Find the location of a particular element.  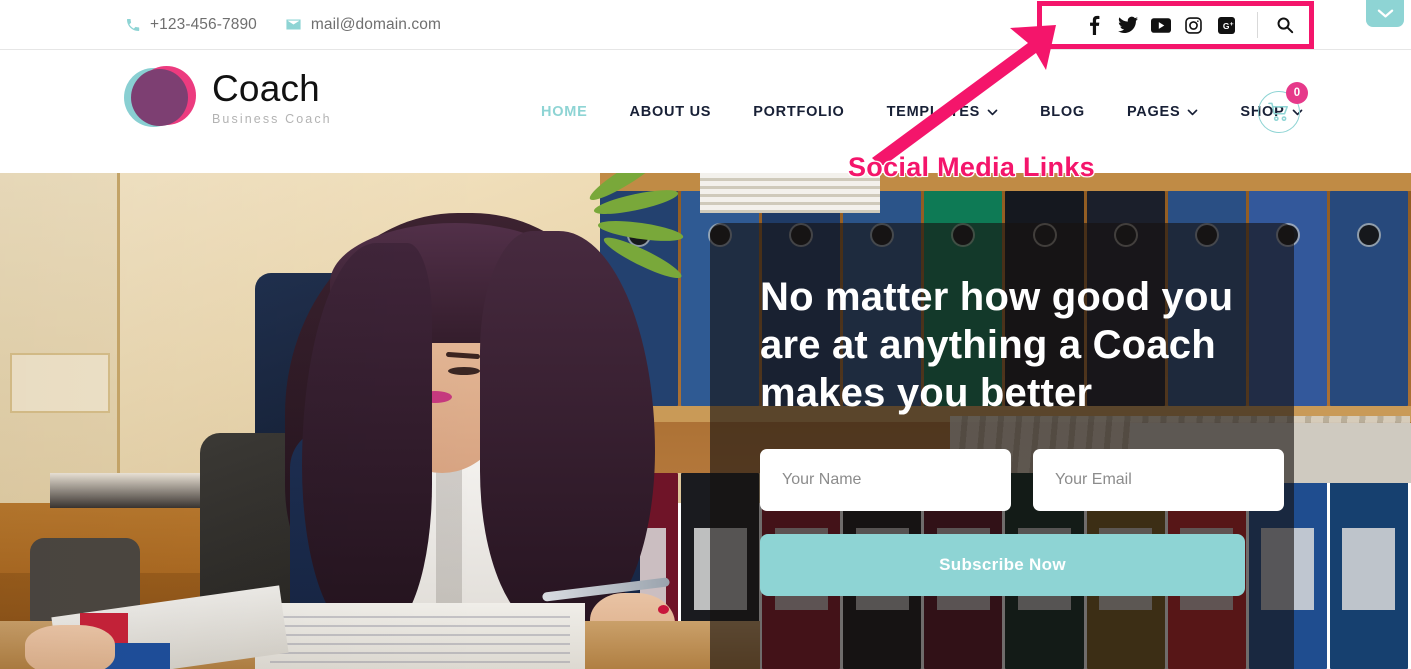

nav-label: BLOG is located at coordinates (1062, 112).